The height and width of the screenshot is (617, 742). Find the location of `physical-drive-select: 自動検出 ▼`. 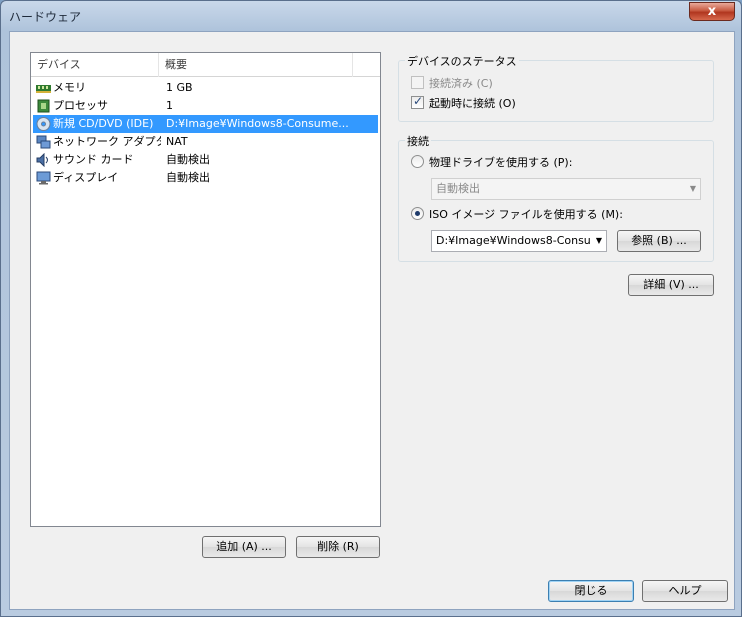

physical-drive-select: 自動検出 ▼ is located at coordinates (566, 189).